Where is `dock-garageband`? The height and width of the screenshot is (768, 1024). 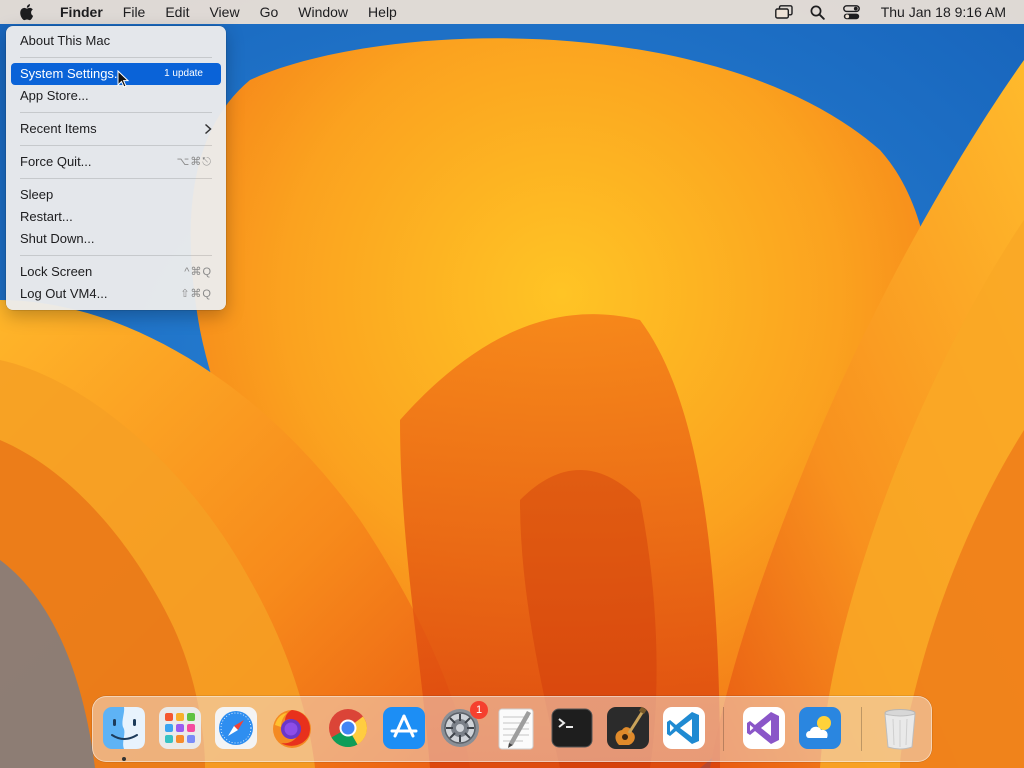 dock-garageband is located at coordinates (628, 728).